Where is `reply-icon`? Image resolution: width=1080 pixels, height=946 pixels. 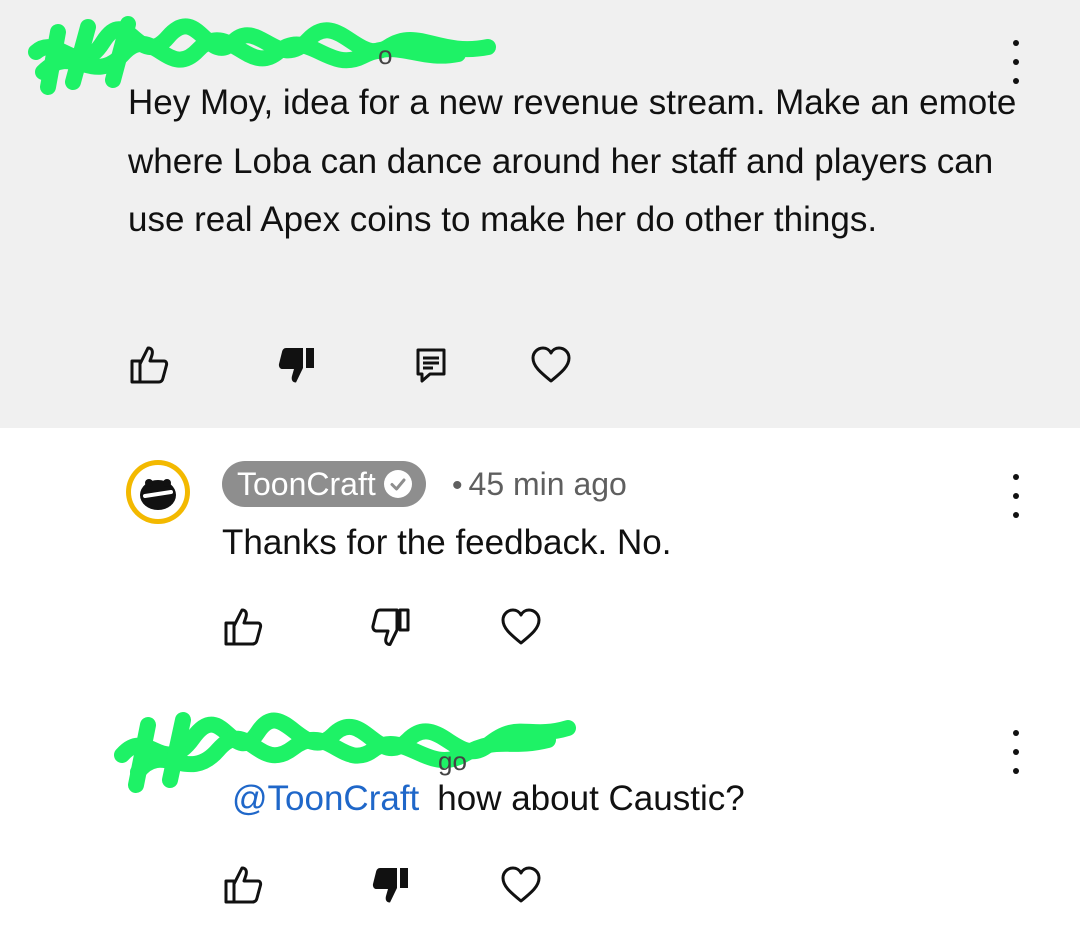
reply-icon is located at coordinates (431, 365).